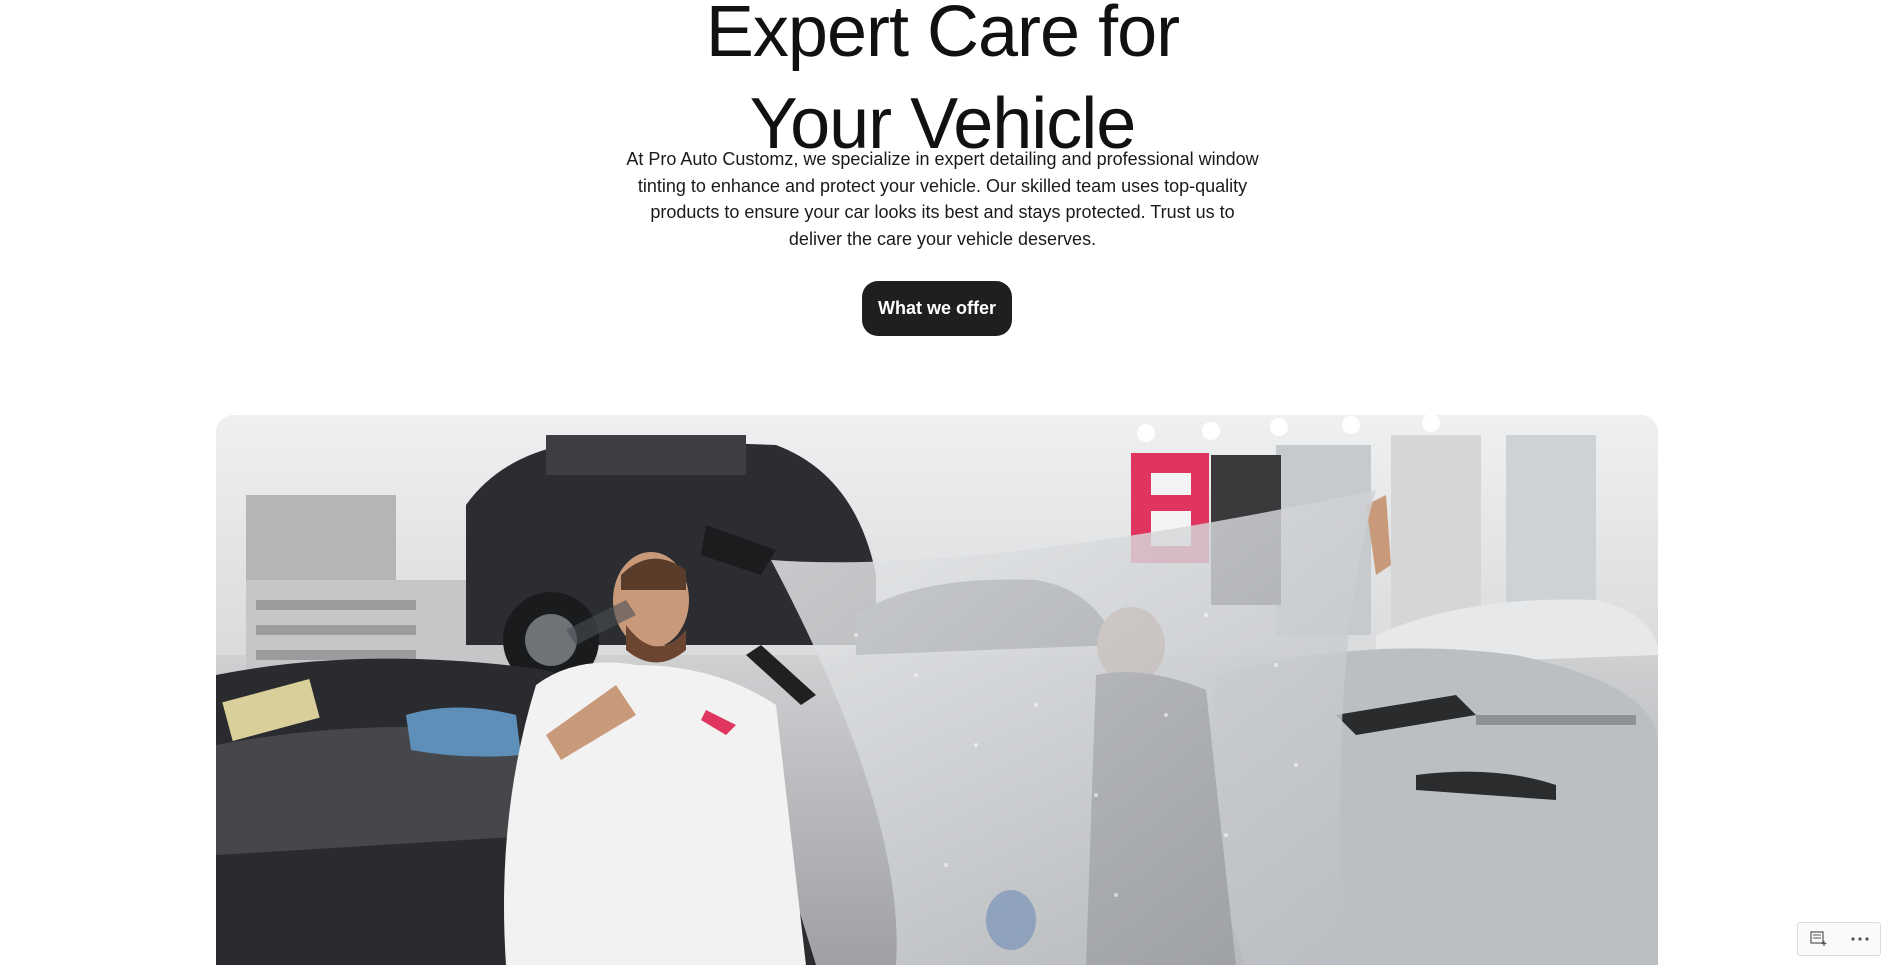  Describe the element at coordinates (937, 308) in the screenshot. I see `what-we-offer-button: What we offer` at that location.